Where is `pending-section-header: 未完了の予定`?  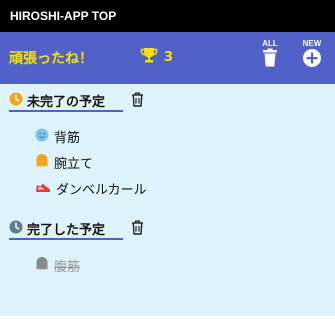
pending-section-header: 未完了の予定 is located at coordinates (57, 100).